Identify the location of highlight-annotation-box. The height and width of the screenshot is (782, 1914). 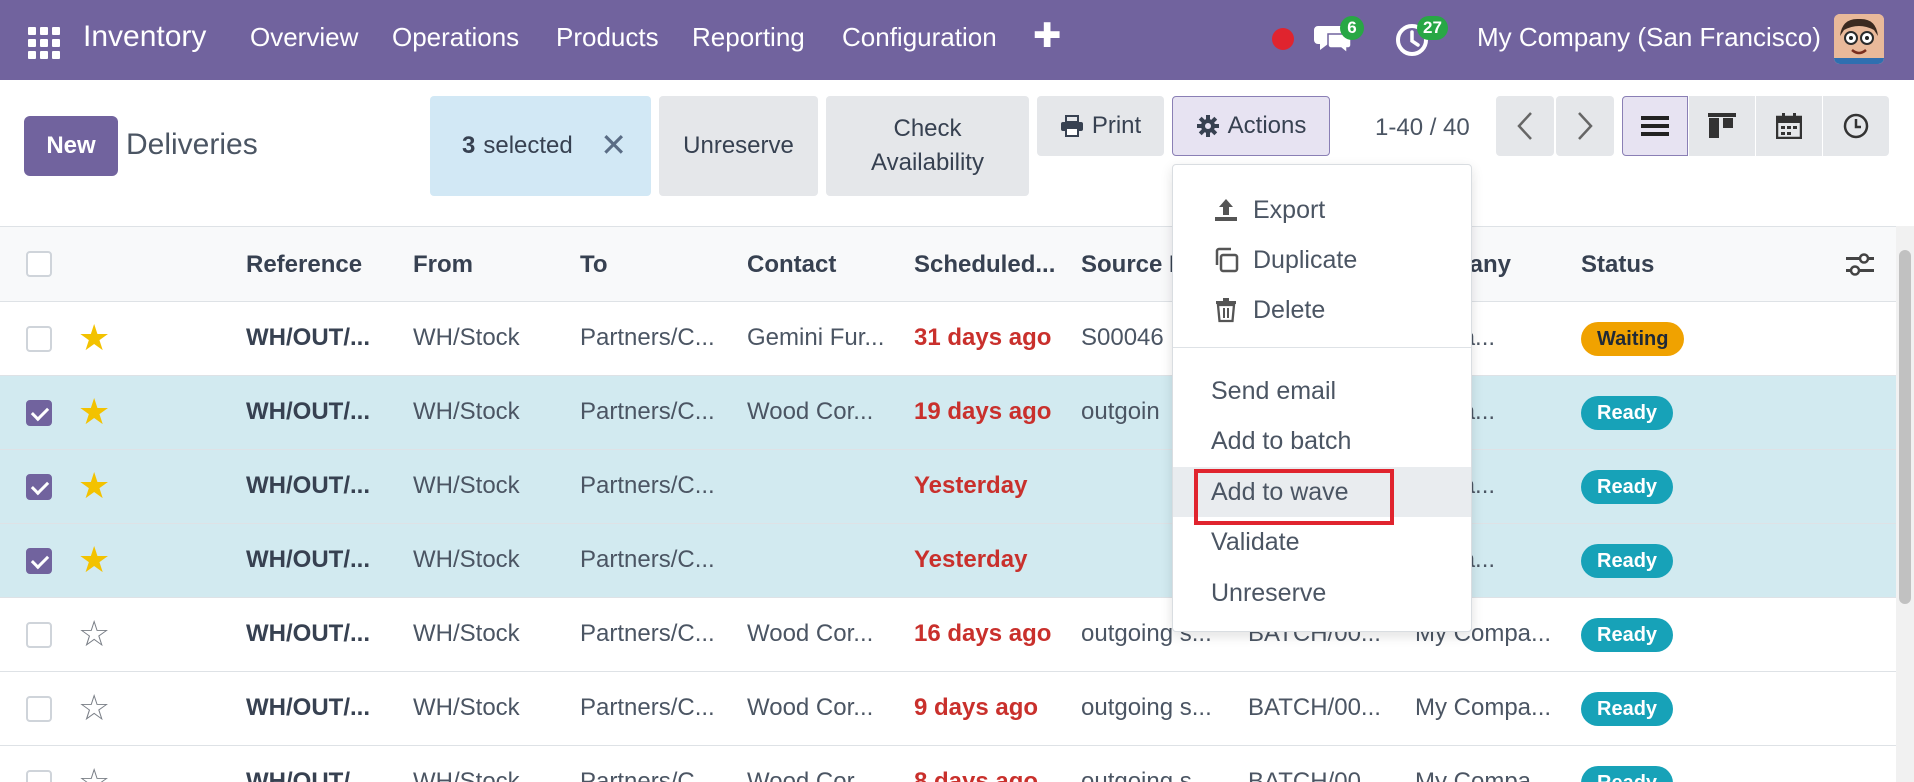
(1294, 497).